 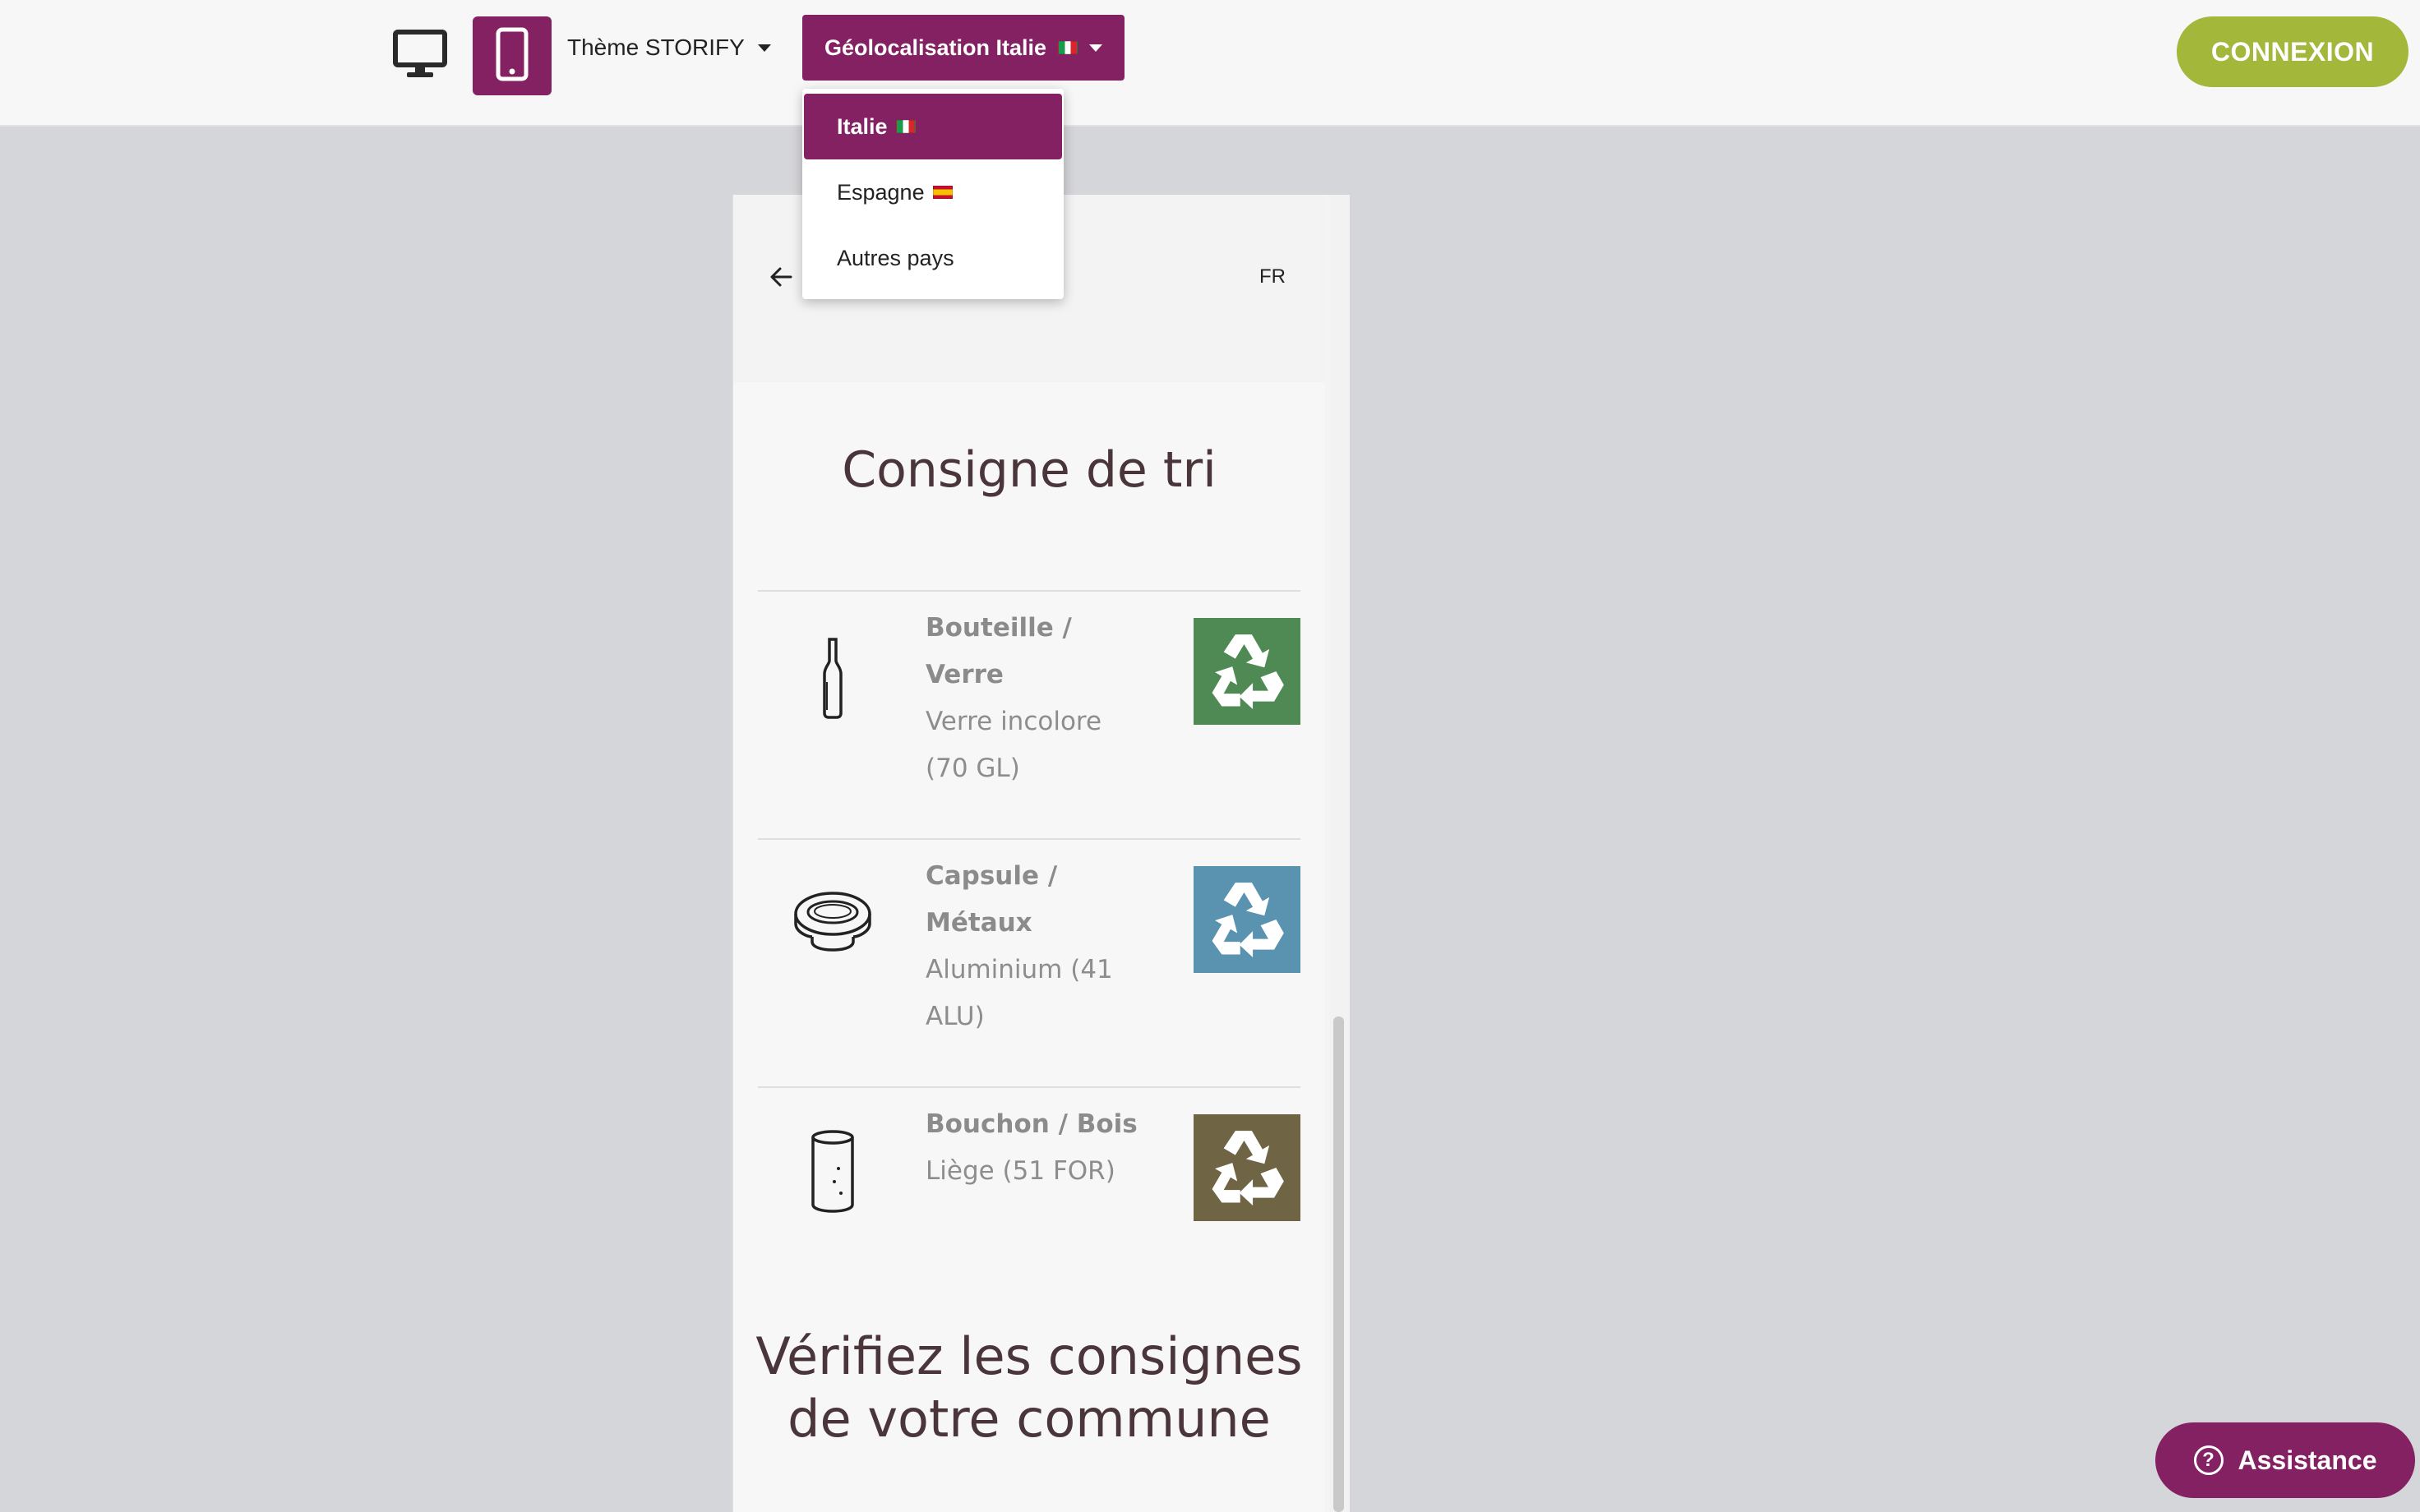 I want to click on smartphone-icon, so click(x=512, y=56).